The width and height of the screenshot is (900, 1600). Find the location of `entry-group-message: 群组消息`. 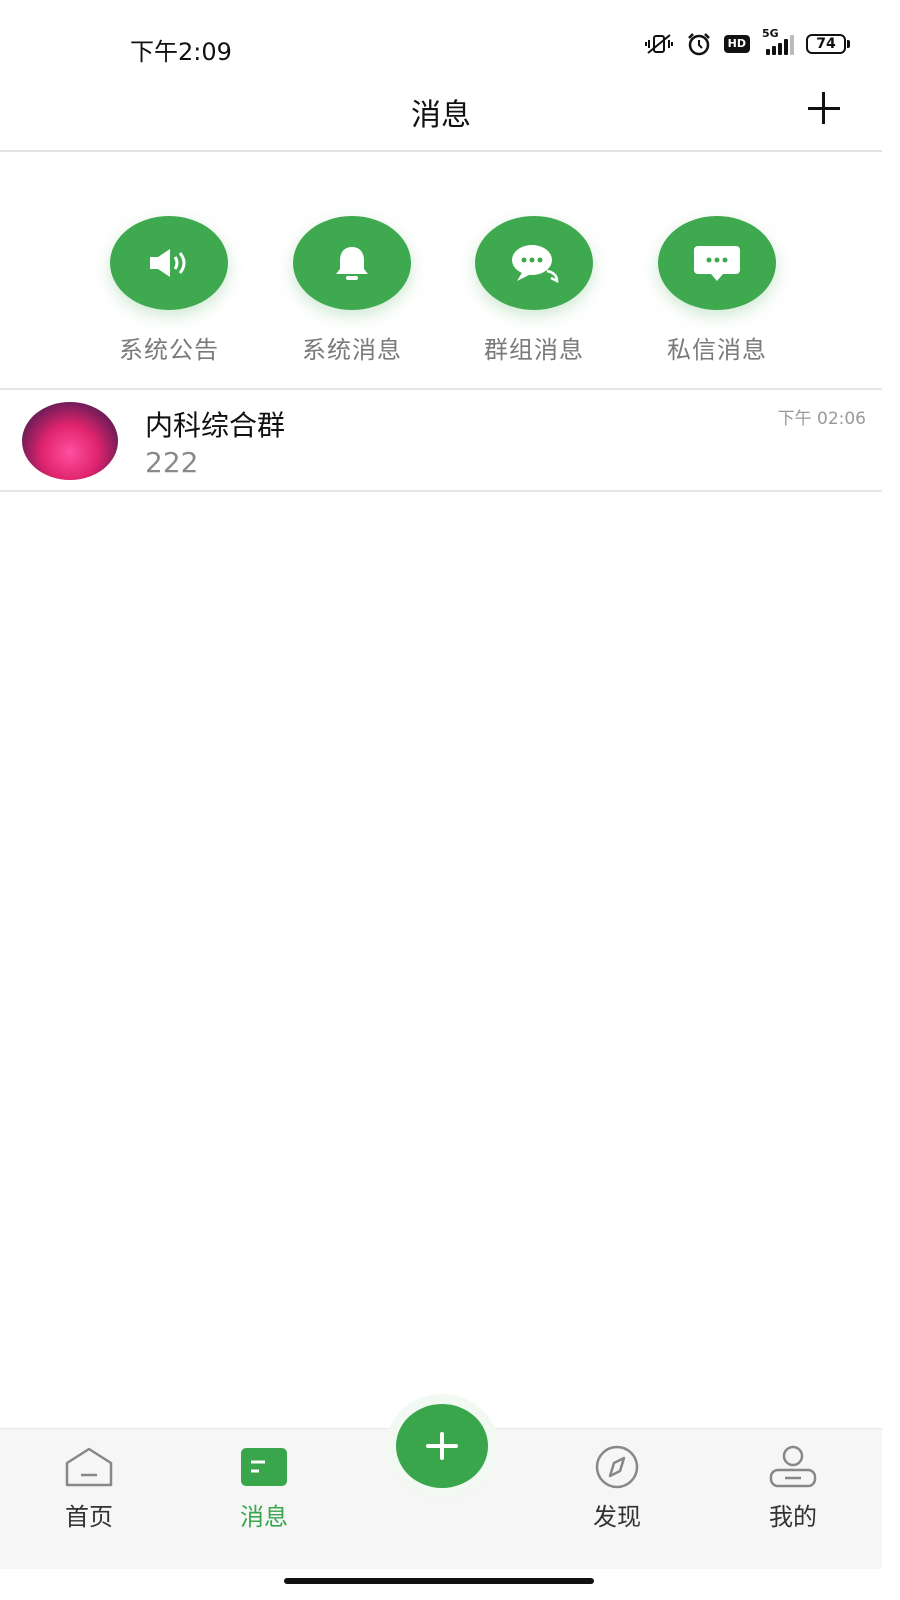

entry-group-message: 群组消息 is located at coordinates (534, 290).